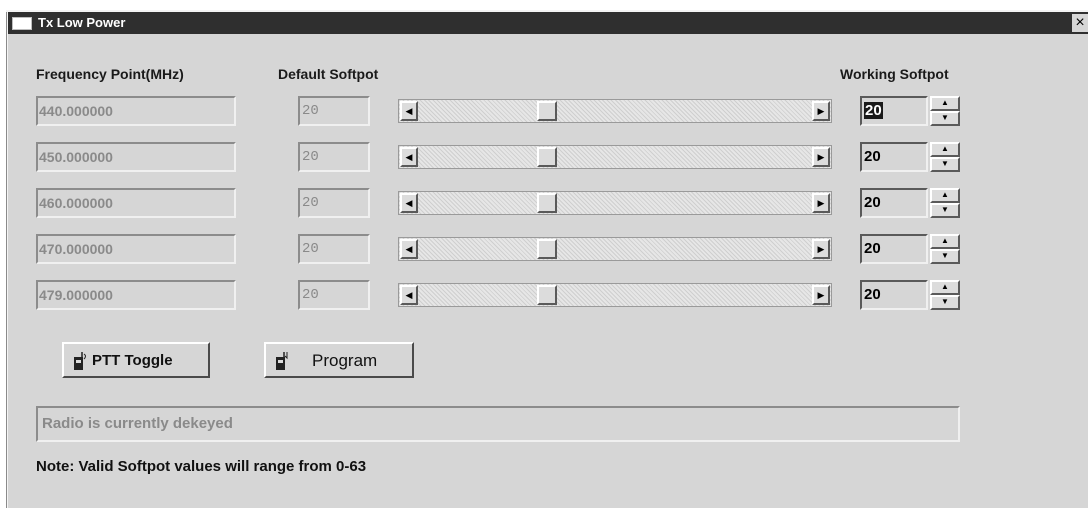  Describe the element at coordinates (110, 74) in the screenshot. I see `header-frequency: Frequency Point(MHz)` at that location.